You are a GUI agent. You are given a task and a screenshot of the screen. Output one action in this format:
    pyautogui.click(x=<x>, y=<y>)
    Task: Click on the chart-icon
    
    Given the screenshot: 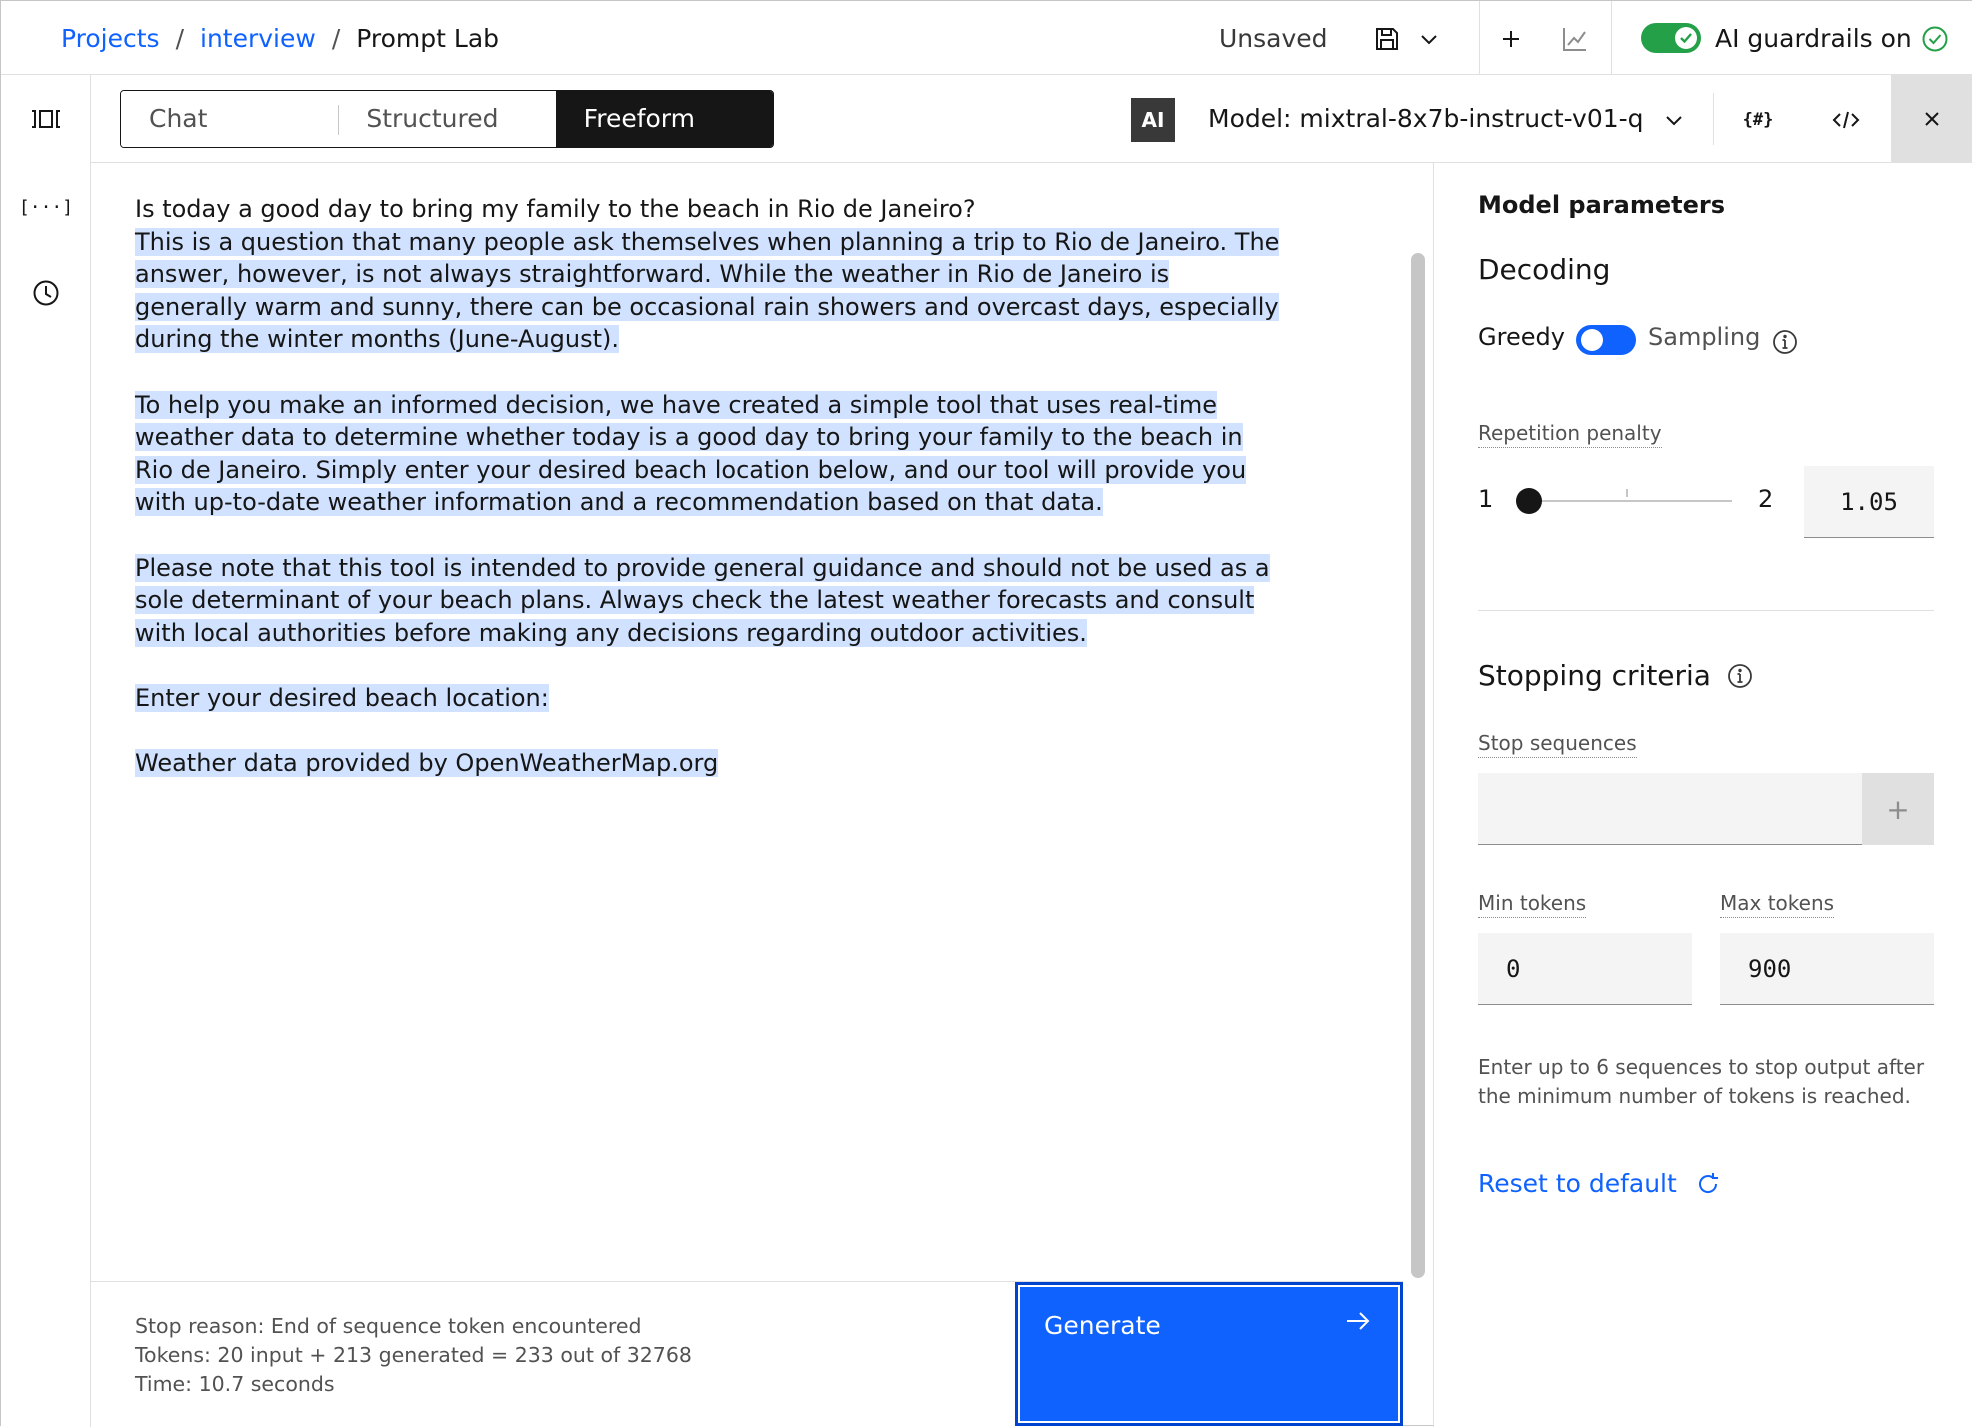 What is the action you would take?
    pyautogui.click(x=1575, y=39)
    